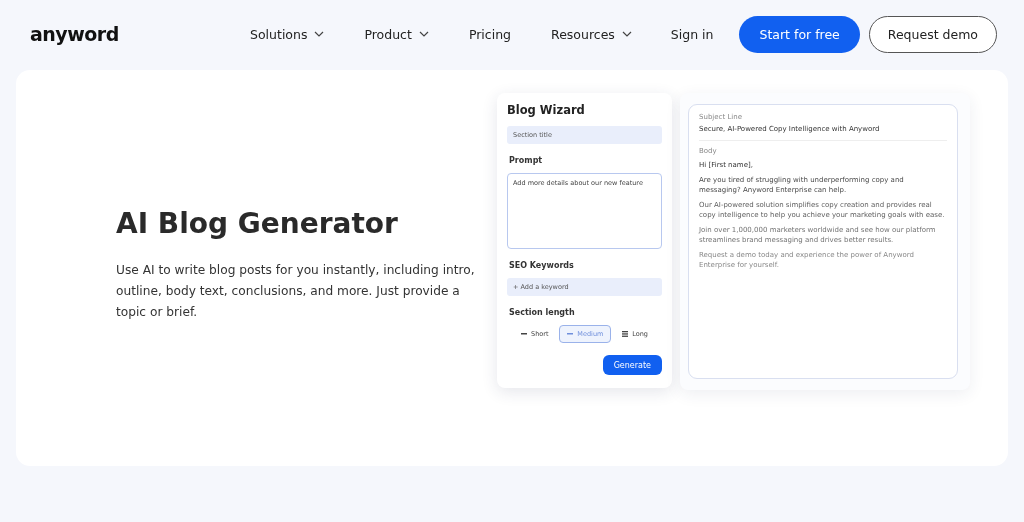 This screenshot has width=1024, height=522. Describe the element at coordinates (591, 34) in the screenshot. I see `nav-link: Resources` at that location.